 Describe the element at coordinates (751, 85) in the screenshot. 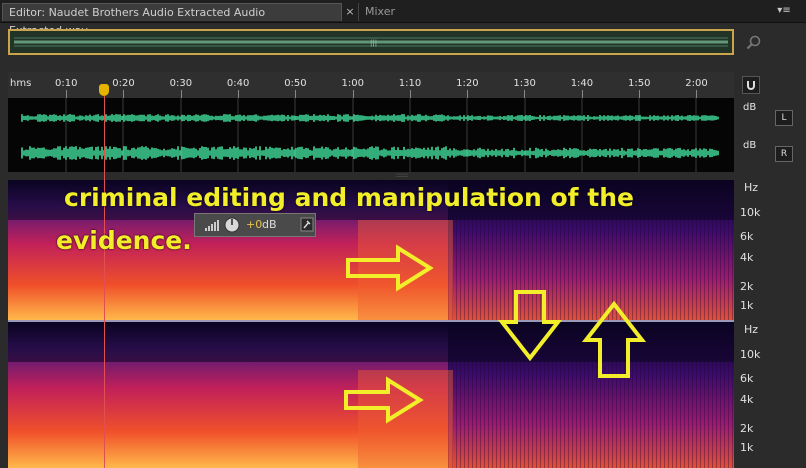

I see `magnet-icon` at that location.